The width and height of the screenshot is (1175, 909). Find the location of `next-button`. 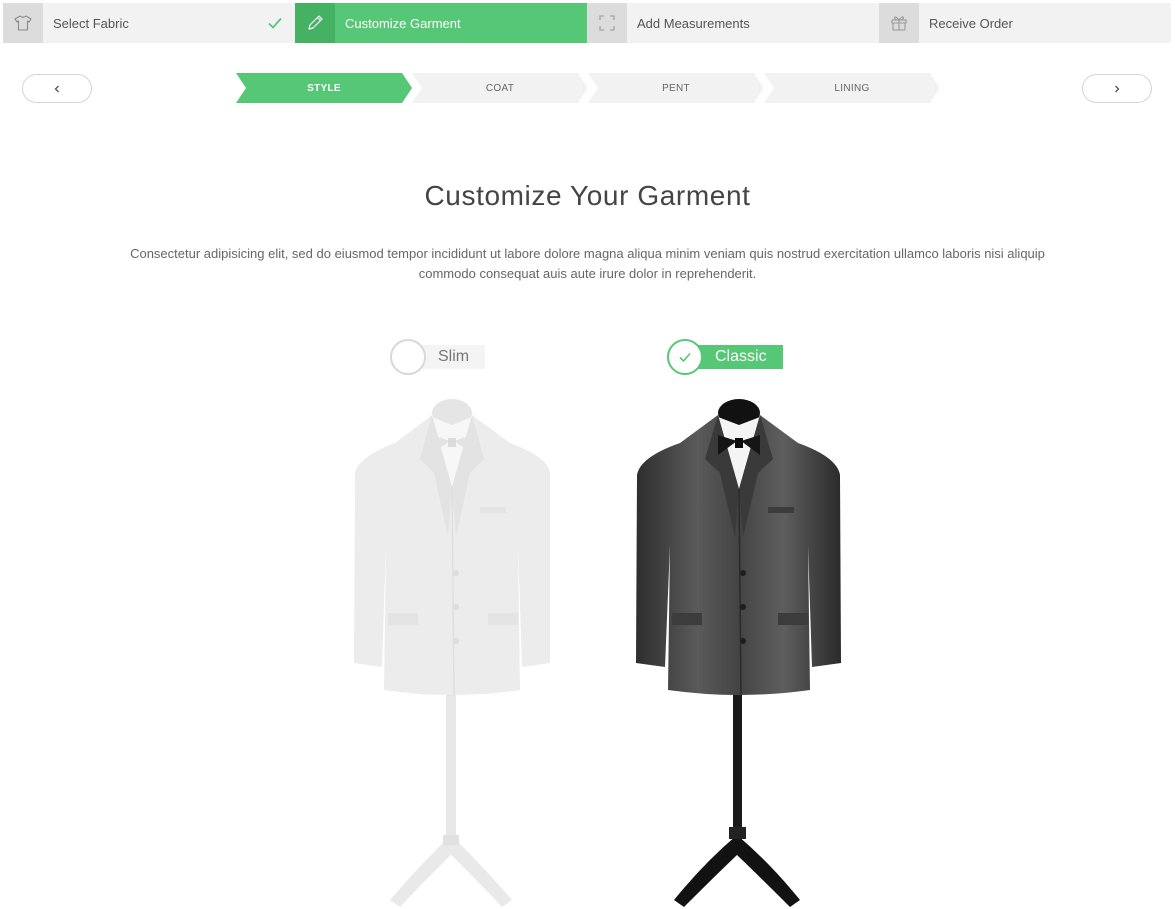

next-button is located at coordinates (1117, 88).